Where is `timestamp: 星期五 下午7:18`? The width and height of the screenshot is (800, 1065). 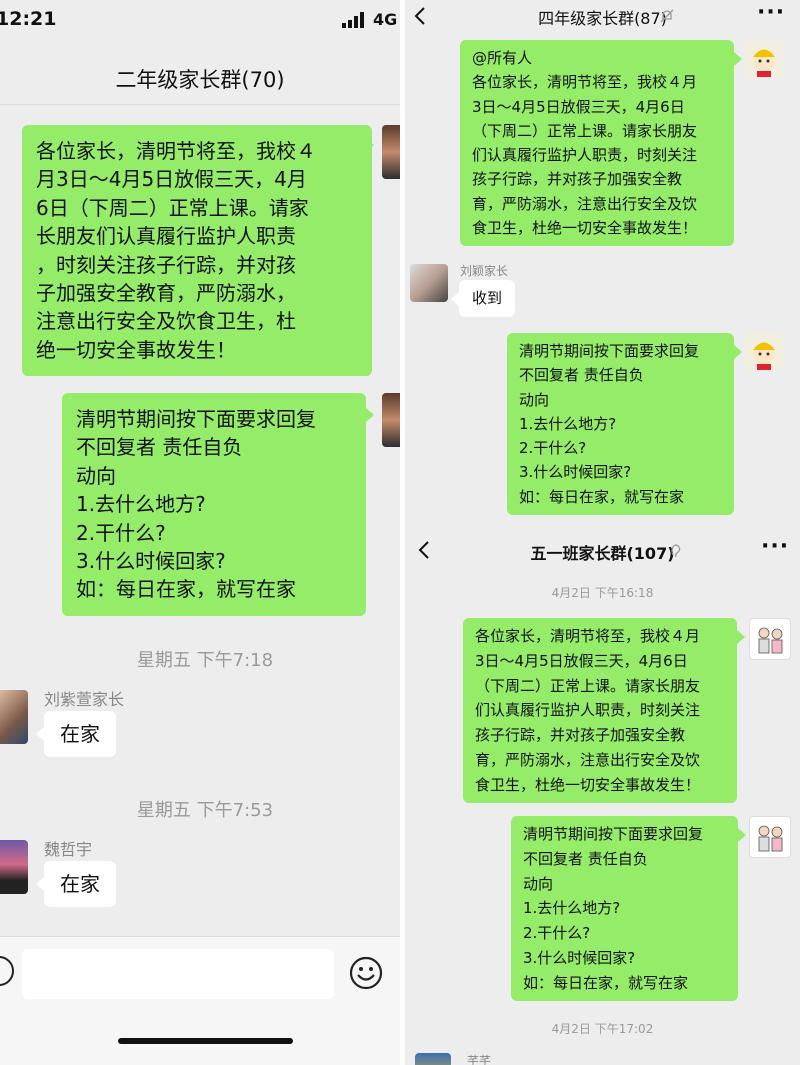
timestamp: 星期五 下午7:18 is located at coordinates (205, 660).